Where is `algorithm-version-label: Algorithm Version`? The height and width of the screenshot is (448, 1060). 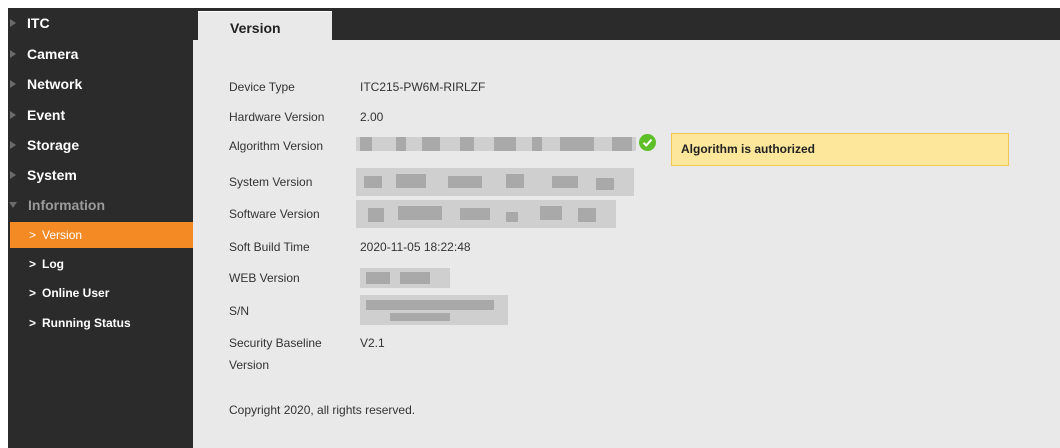 algorithm-version-label: Algorithm Version is located at coordinates (276, 146).